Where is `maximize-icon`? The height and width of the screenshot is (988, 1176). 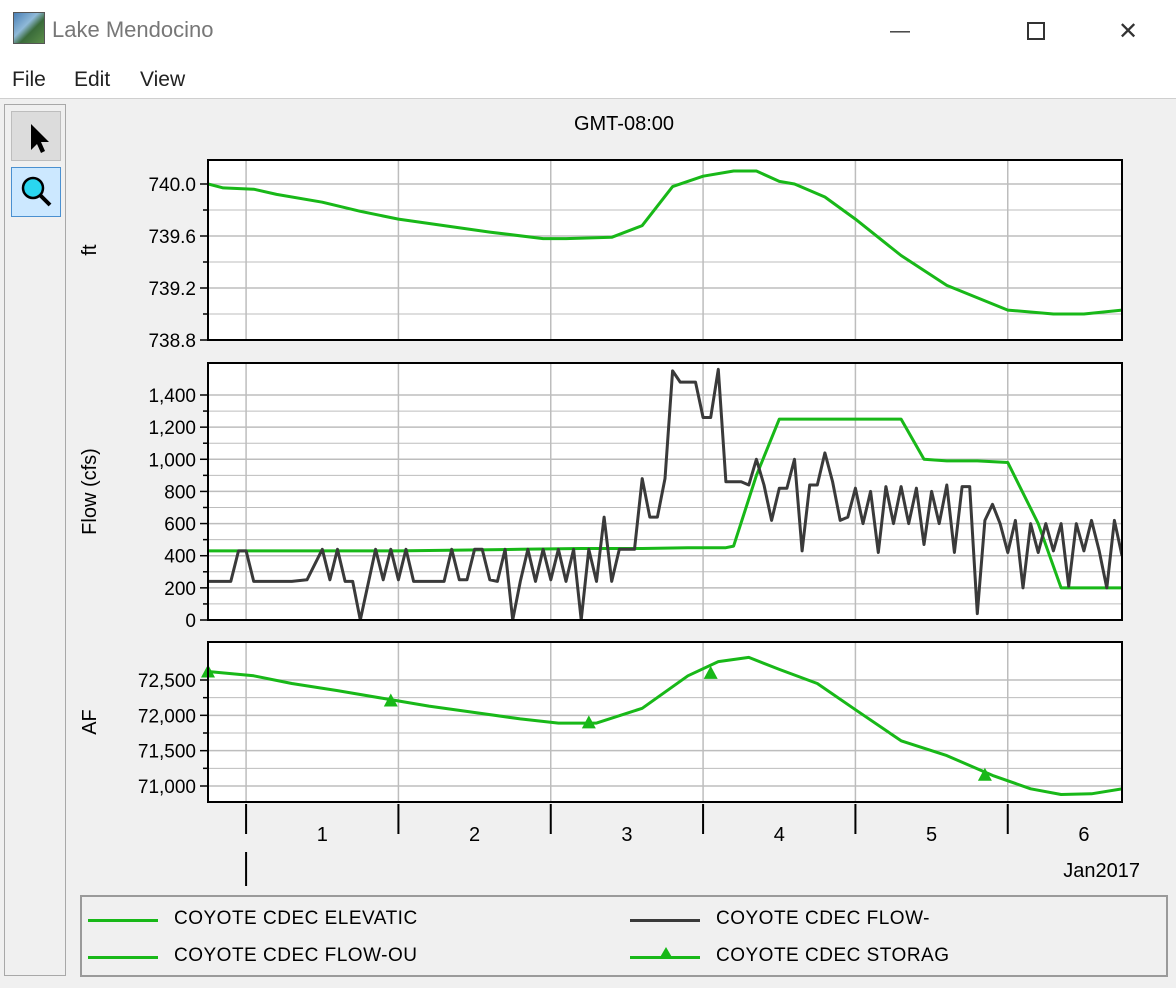
maximize-icon is located at coordinates (1036, 31).